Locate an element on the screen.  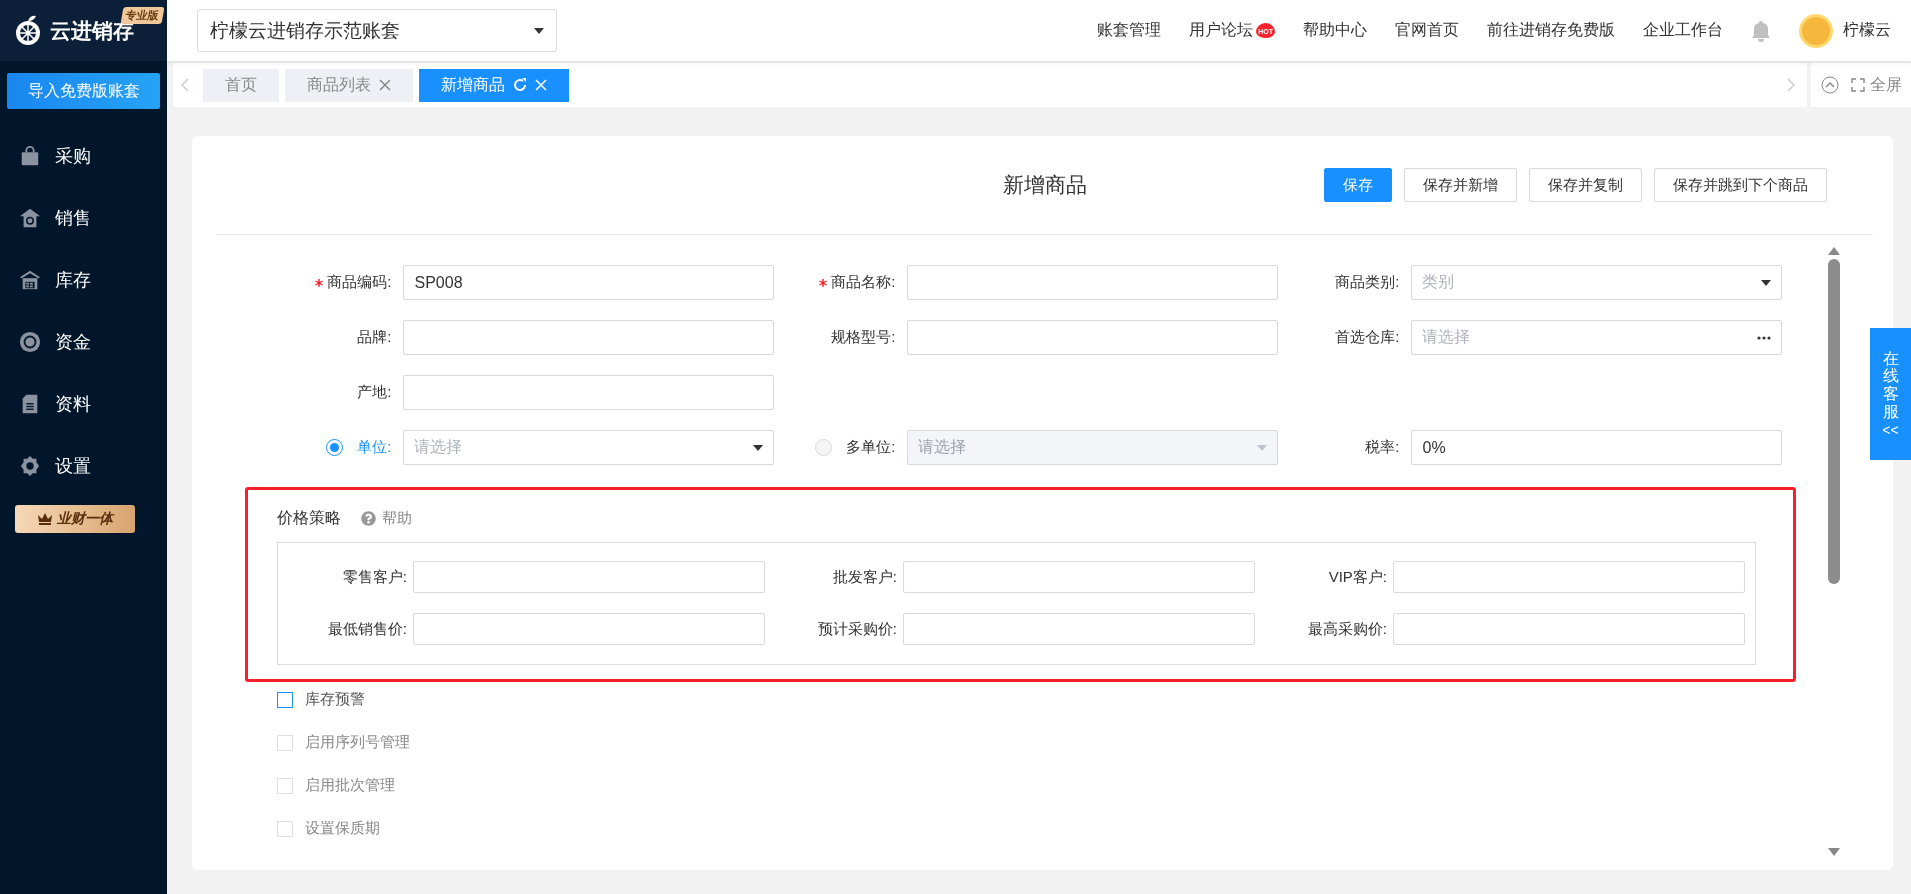
warehouse-icon is located at coordinates (30, 280).